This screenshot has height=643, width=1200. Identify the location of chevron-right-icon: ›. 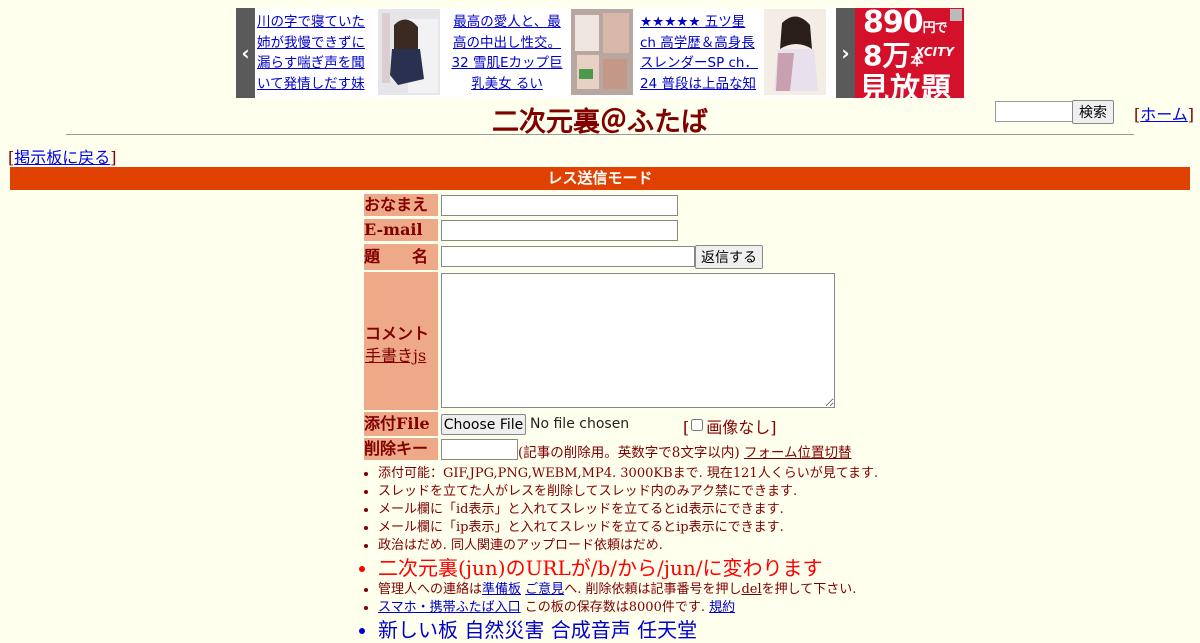
(845, 53).